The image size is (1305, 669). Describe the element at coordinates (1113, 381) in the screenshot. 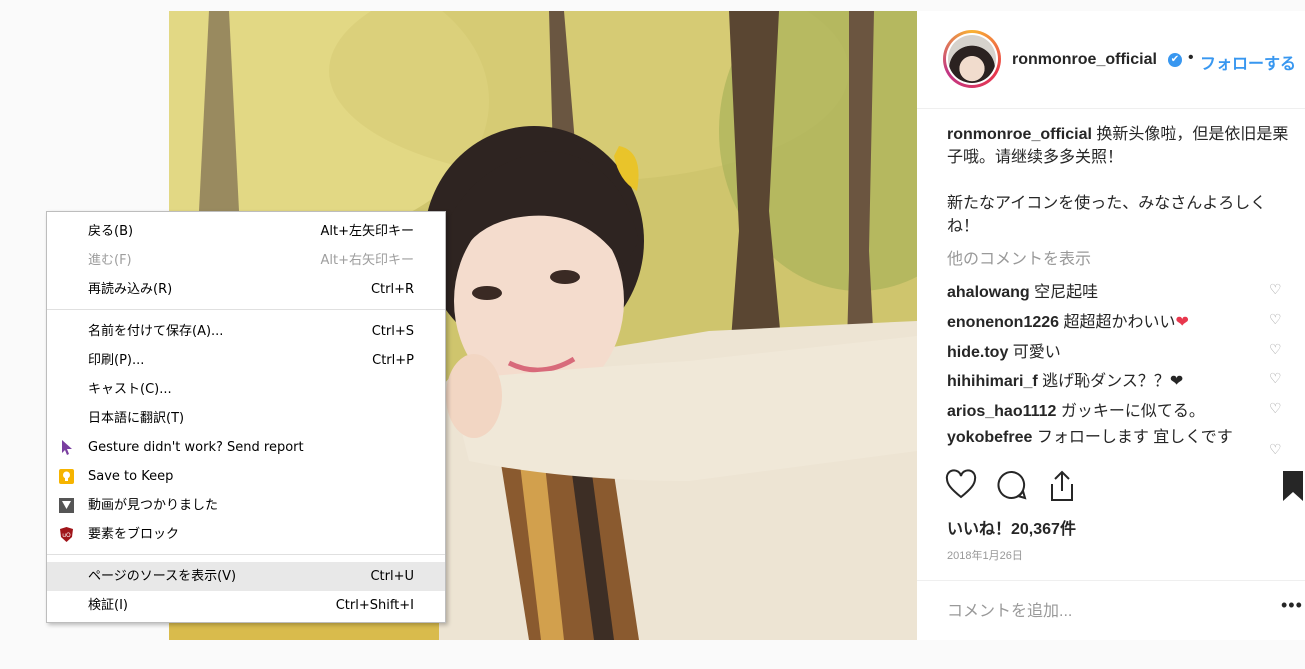

I see `comment-text: 逃げ恥ダンス？？❤` at that location.